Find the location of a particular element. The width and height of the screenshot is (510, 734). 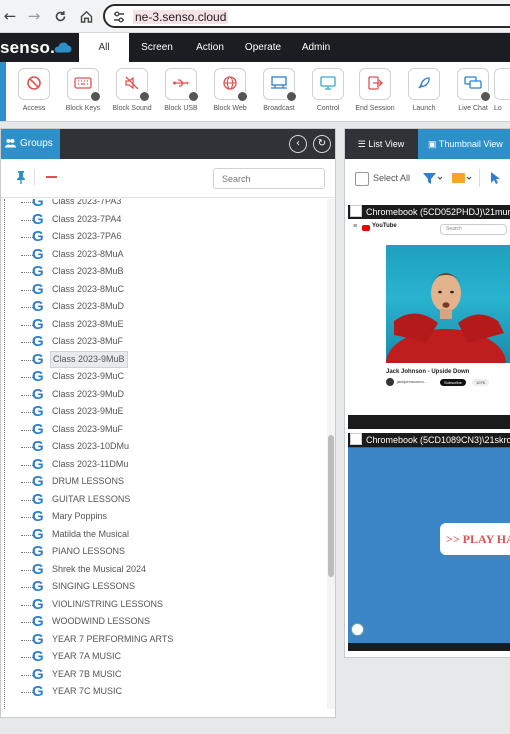

remove-icon is located at coordinates (51, 177).